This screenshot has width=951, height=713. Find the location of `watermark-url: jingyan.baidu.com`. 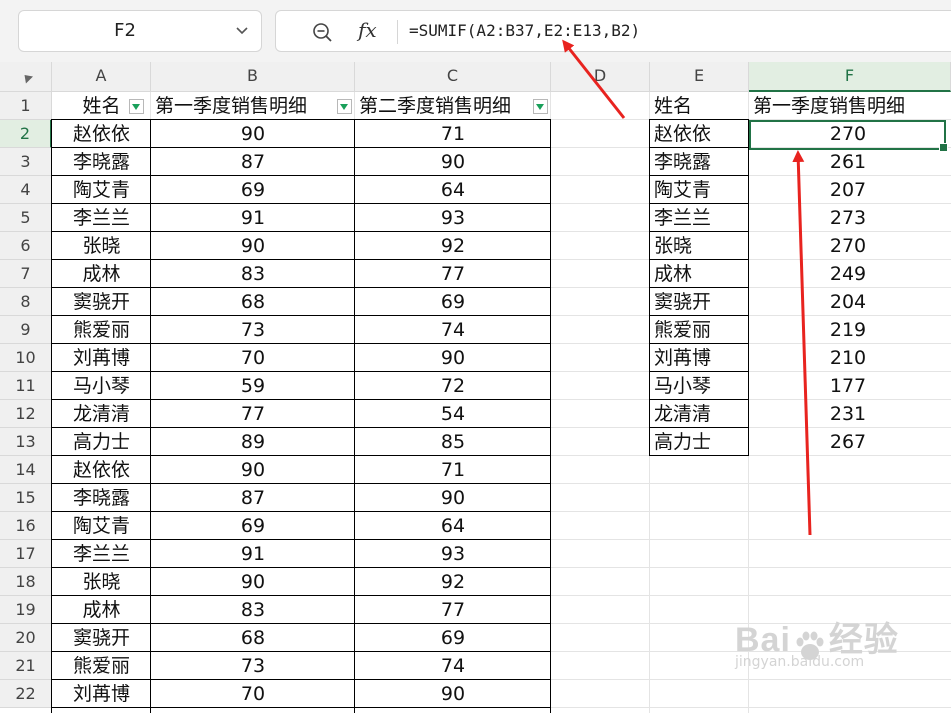

watermark-url: jingyan.baidu.com is located at coordinates (800, 662).